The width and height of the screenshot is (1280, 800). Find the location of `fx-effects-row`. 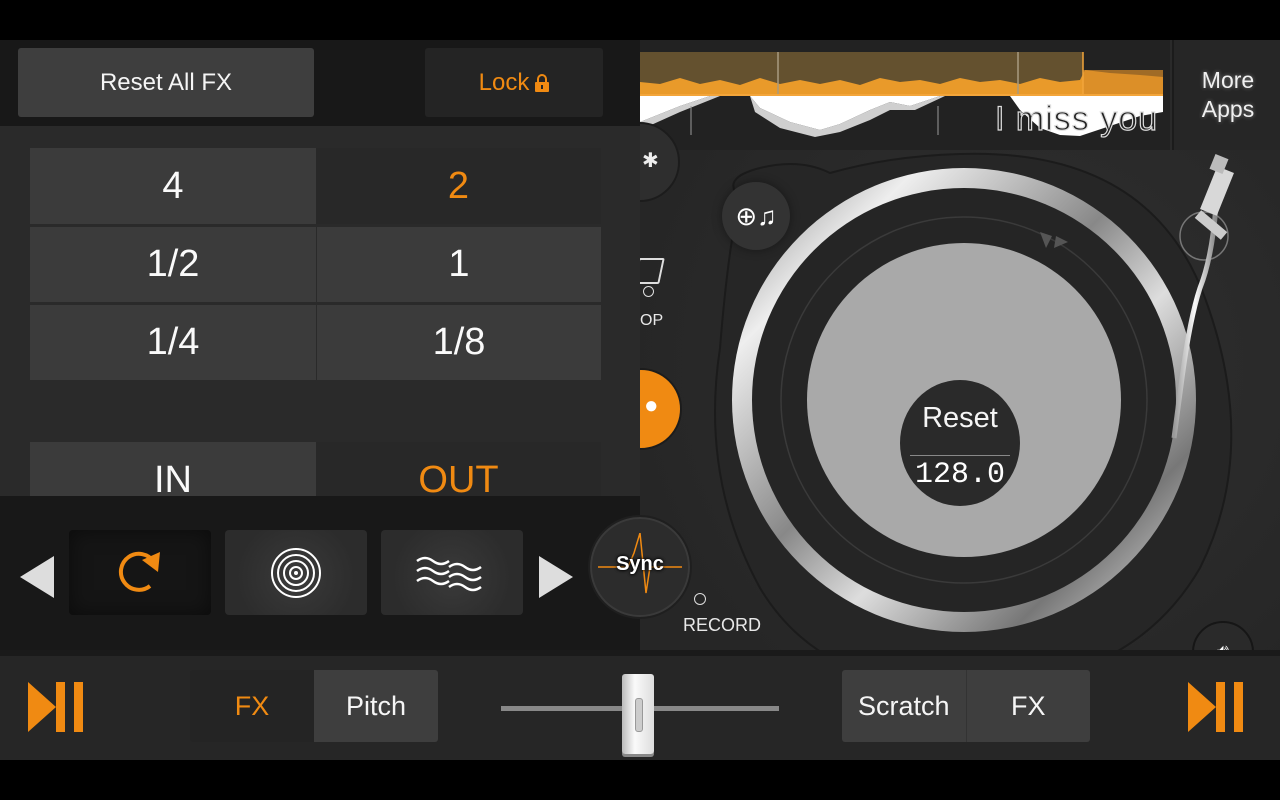

fx-effects-row is located at coordinates (320, 573).